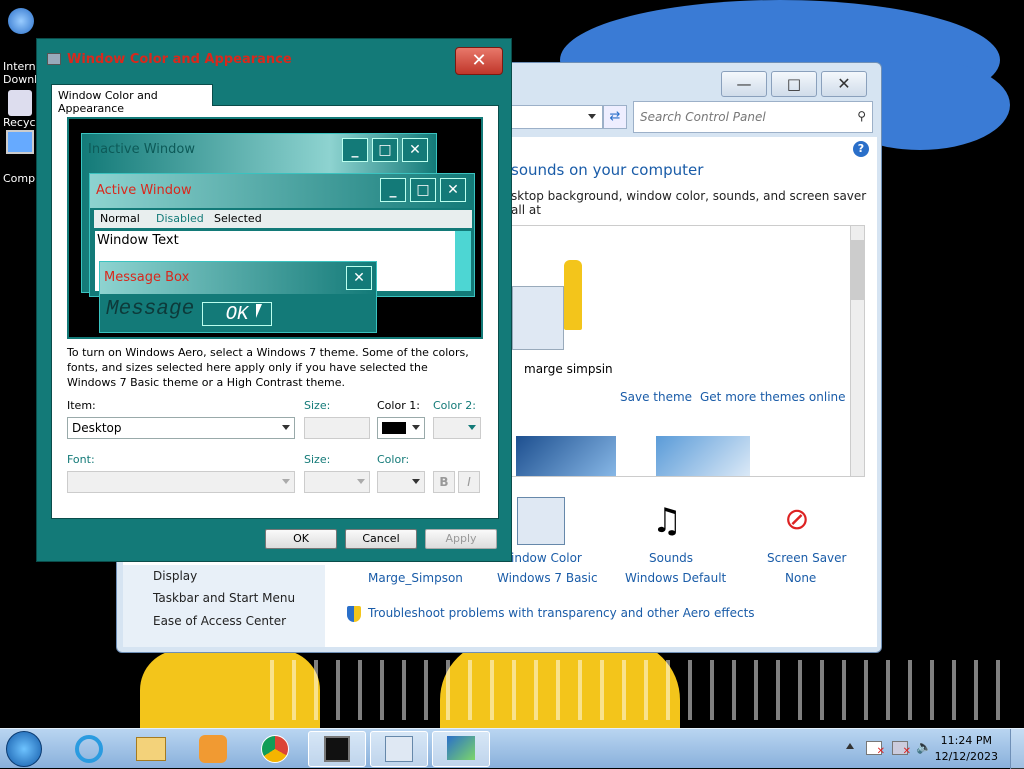 This screenshot has height=769, width=1024. I want to click on action-center-icon: ✕, so click(875, 749).